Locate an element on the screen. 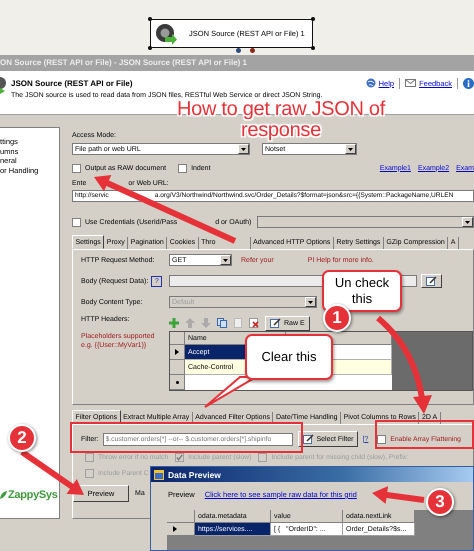 This screenshot has height=551, width=474. info-icon is located at coordinates (468, 83).